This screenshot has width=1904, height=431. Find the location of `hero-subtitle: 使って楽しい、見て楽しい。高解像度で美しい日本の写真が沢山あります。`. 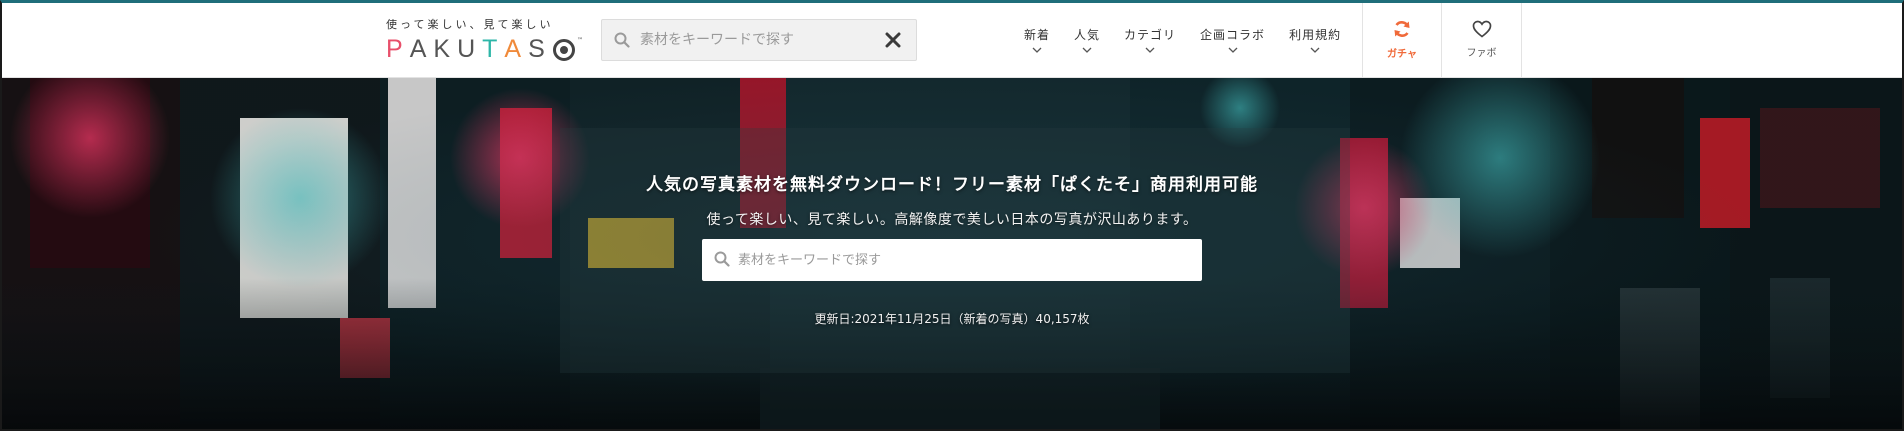

hero-subtitle: 使って楽しい、見て楽しい。高解像度で美しい日本の写真が沢山あります。 is located at coordinates (952, 220).